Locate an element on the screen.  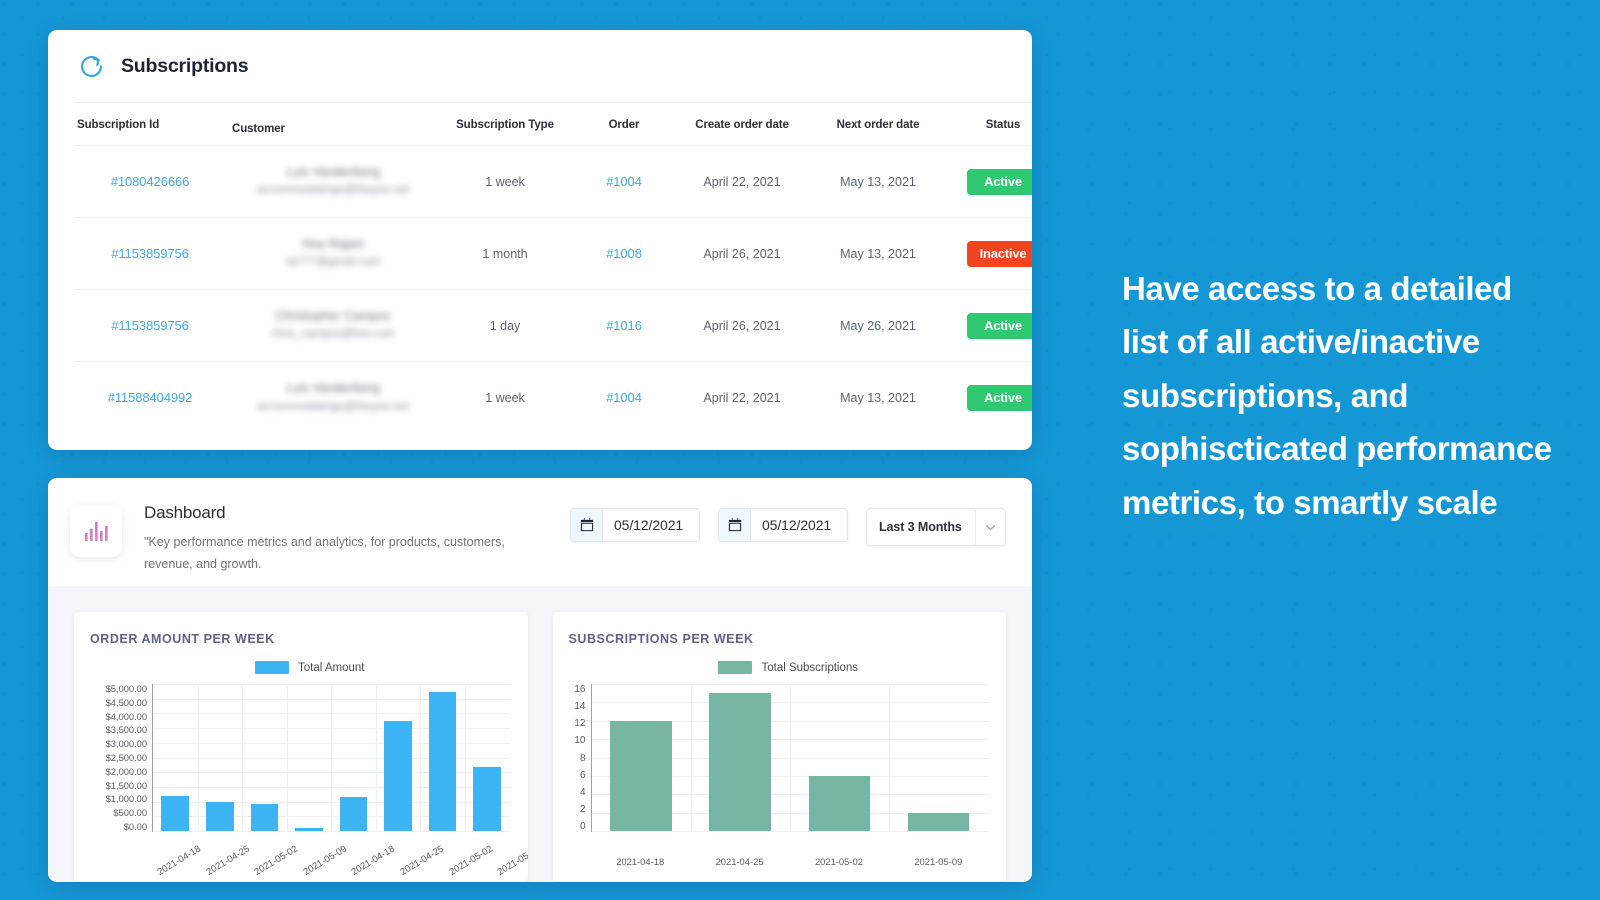
order-link: #1016 is located at coordinates (624, 325).